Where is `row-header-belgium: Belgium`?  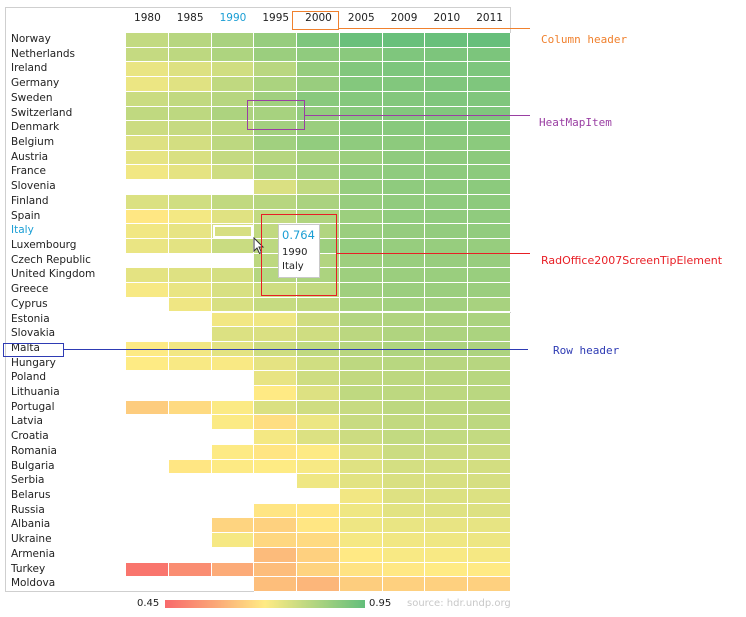
row-header-belgium: Belgium is located at coordinates (32, 142).